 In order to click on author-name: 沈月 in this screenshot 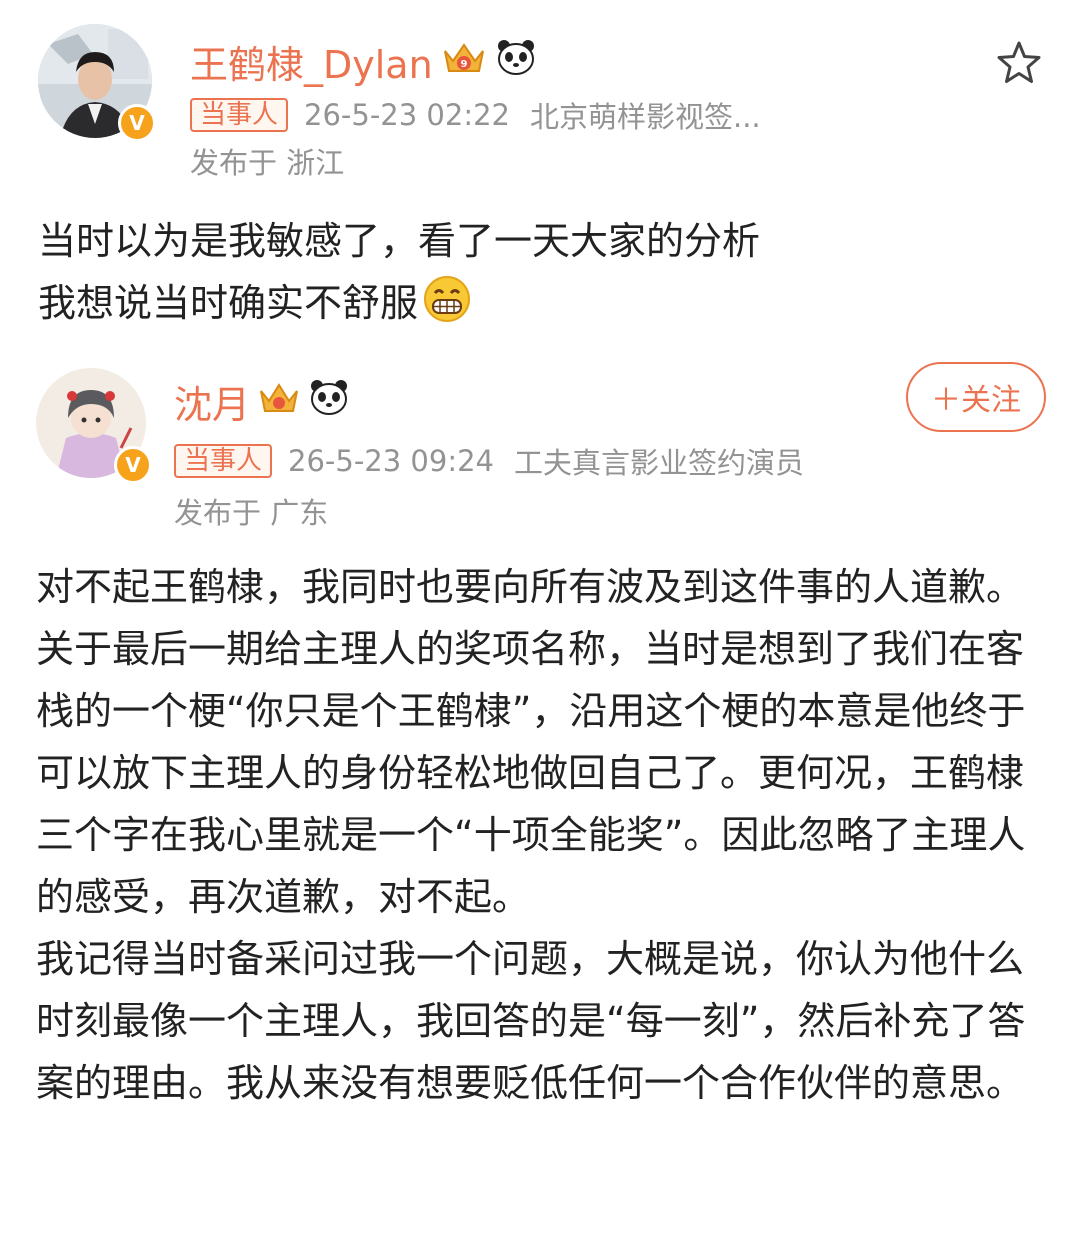, I will do `click(262, 401)`.